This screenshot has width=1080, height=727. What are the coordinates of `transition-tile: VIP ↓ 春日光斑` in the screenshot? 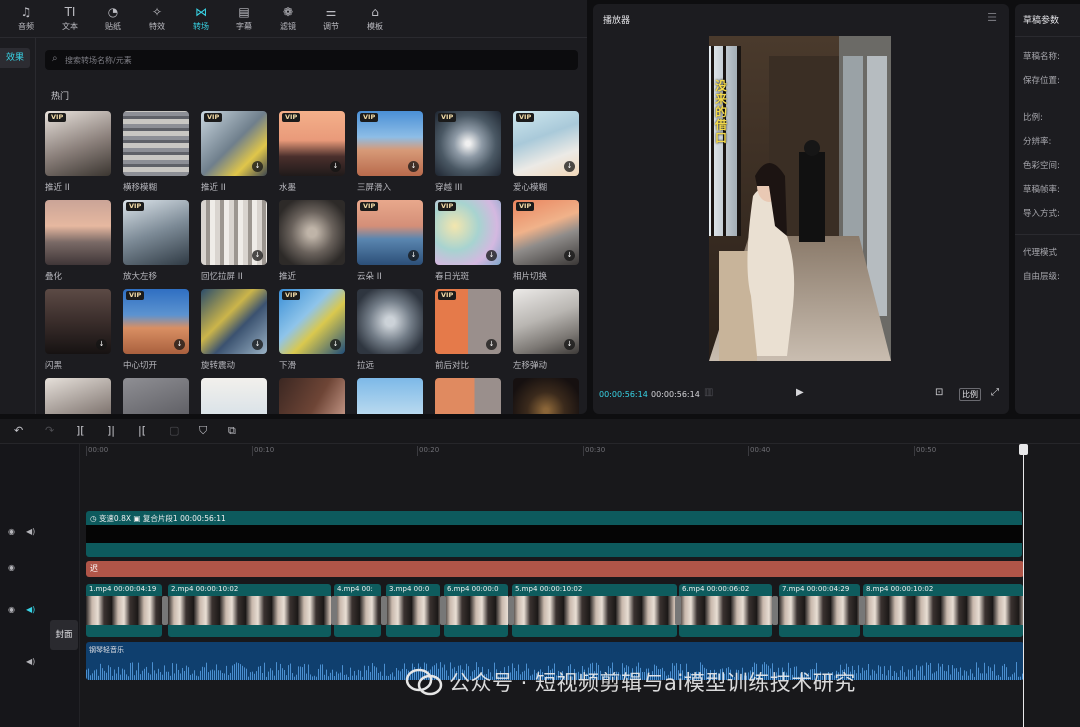 It's located at (468, 241).